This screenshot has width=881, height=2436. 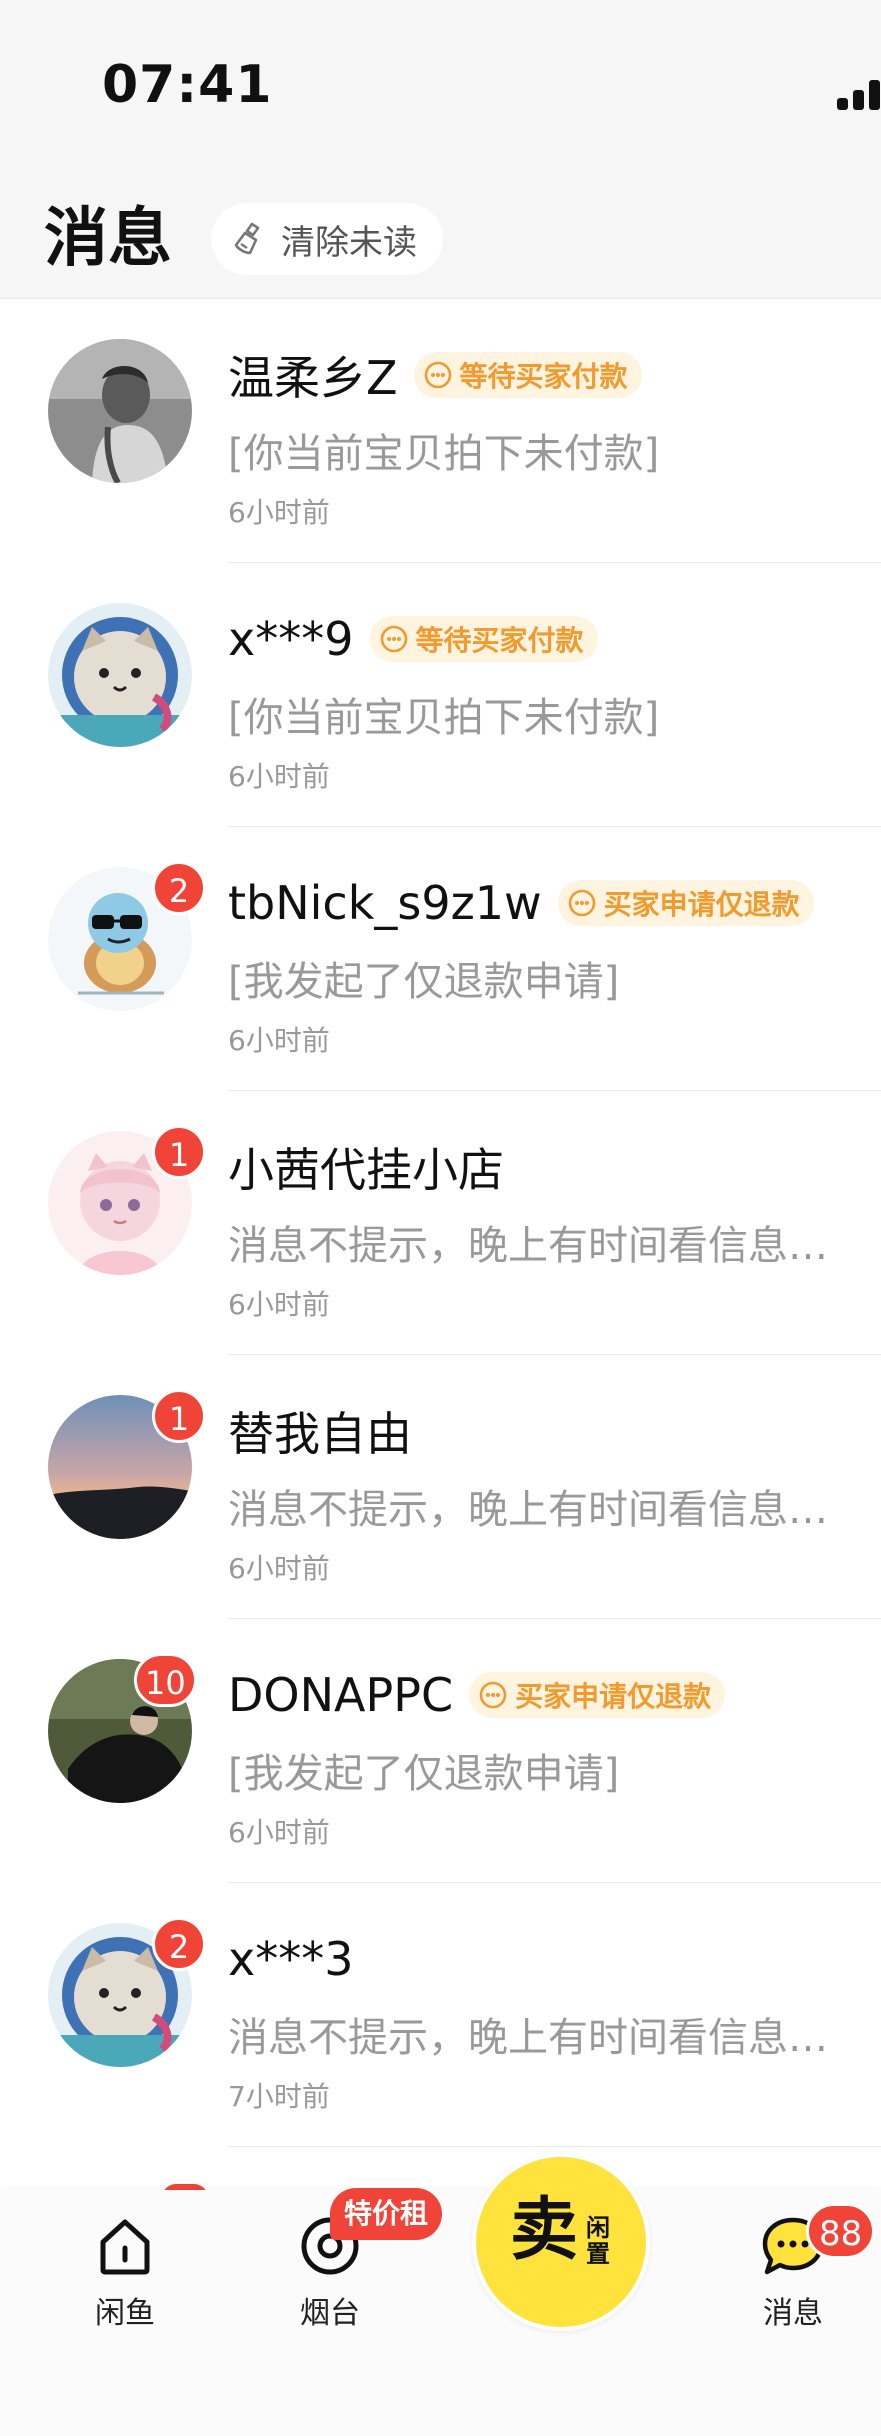 I want to click on sell-sub-label: 闲置, so click(x=598, y=2241).